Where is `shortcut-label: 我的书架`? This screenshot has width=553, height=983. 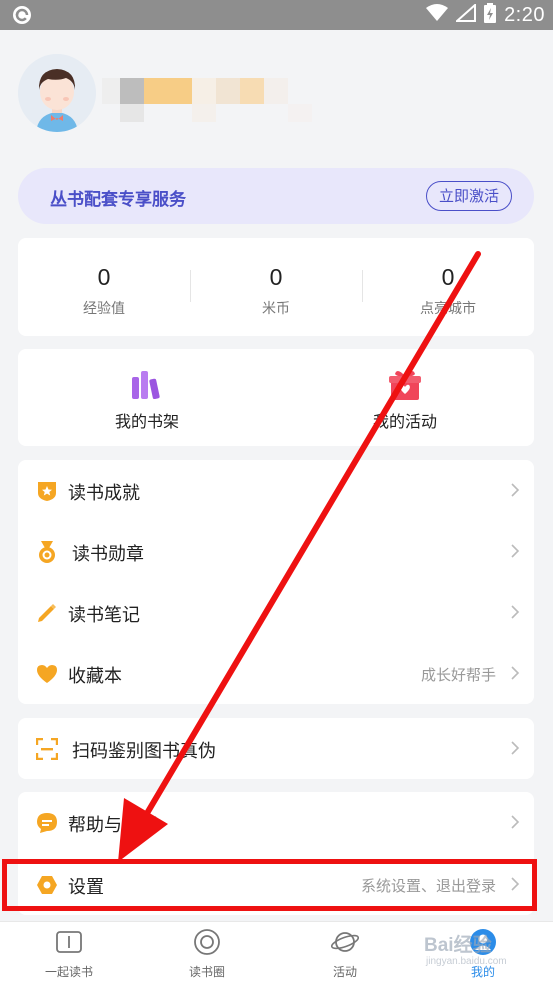
shortcut-label: 我的书架 is located at coordinates (146, 421).